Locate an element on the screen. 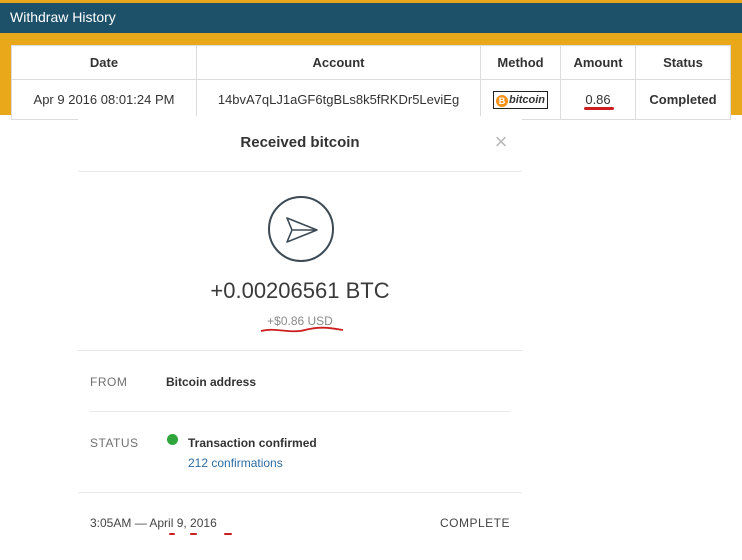  table-header-row: Date Account Method Amount Status is located at coordinates (371, 62).